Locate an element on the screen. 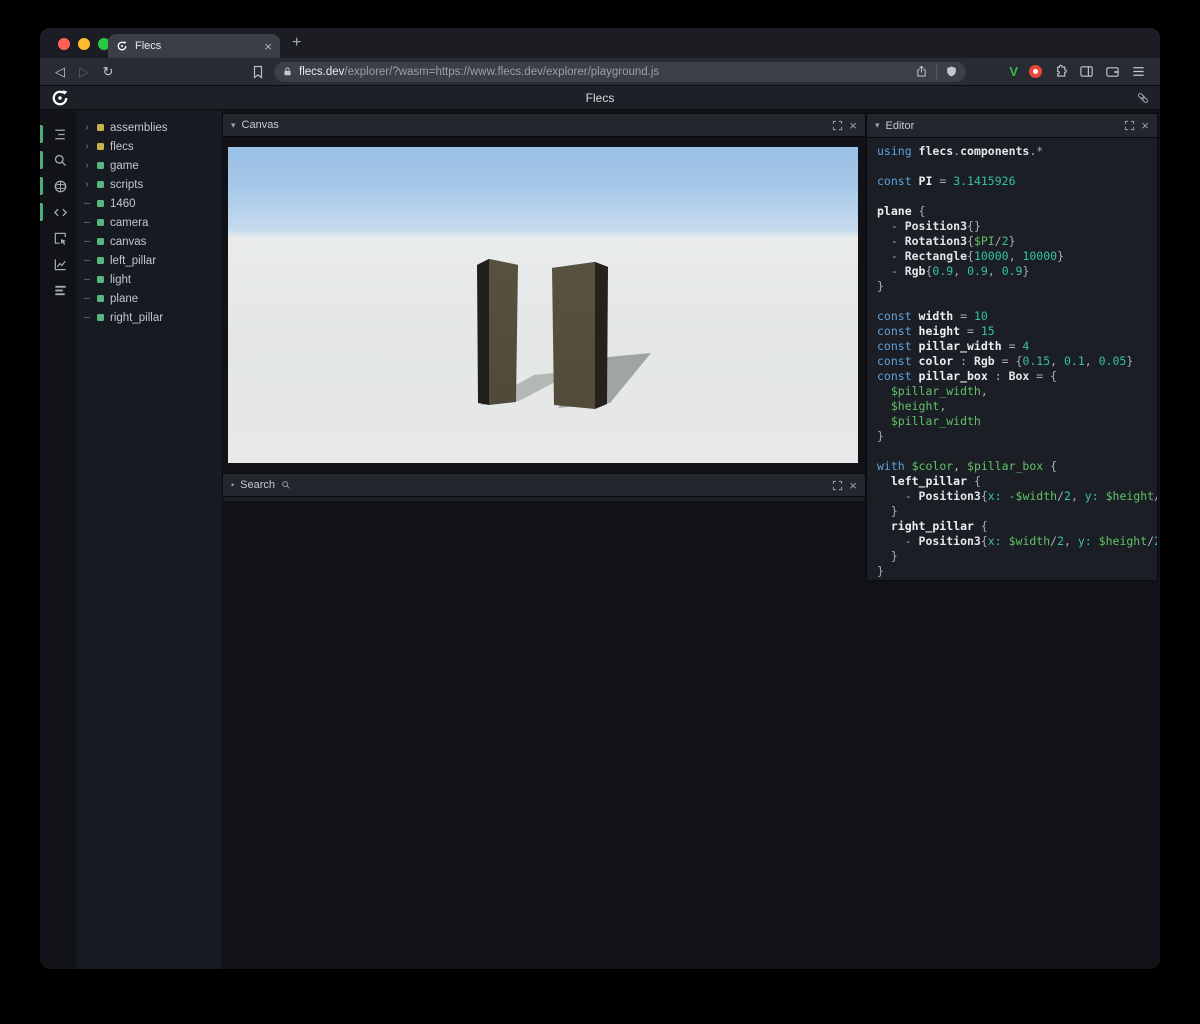 This screenshot has width=1200, height=1024. editor-panel-header: ▾ Editor × is located at coordinates (1012, 126).